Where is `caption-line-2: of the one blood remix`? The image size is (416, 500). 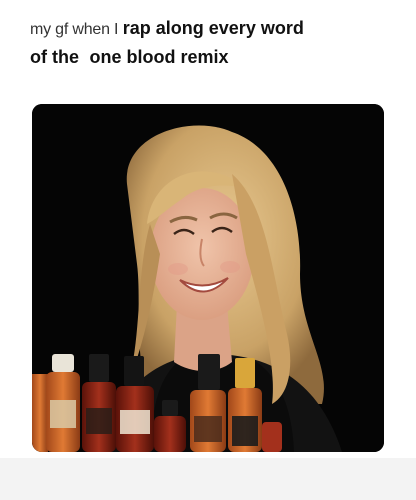 caption-line-2: of the one blood remix is located at coordinates (220, 57).